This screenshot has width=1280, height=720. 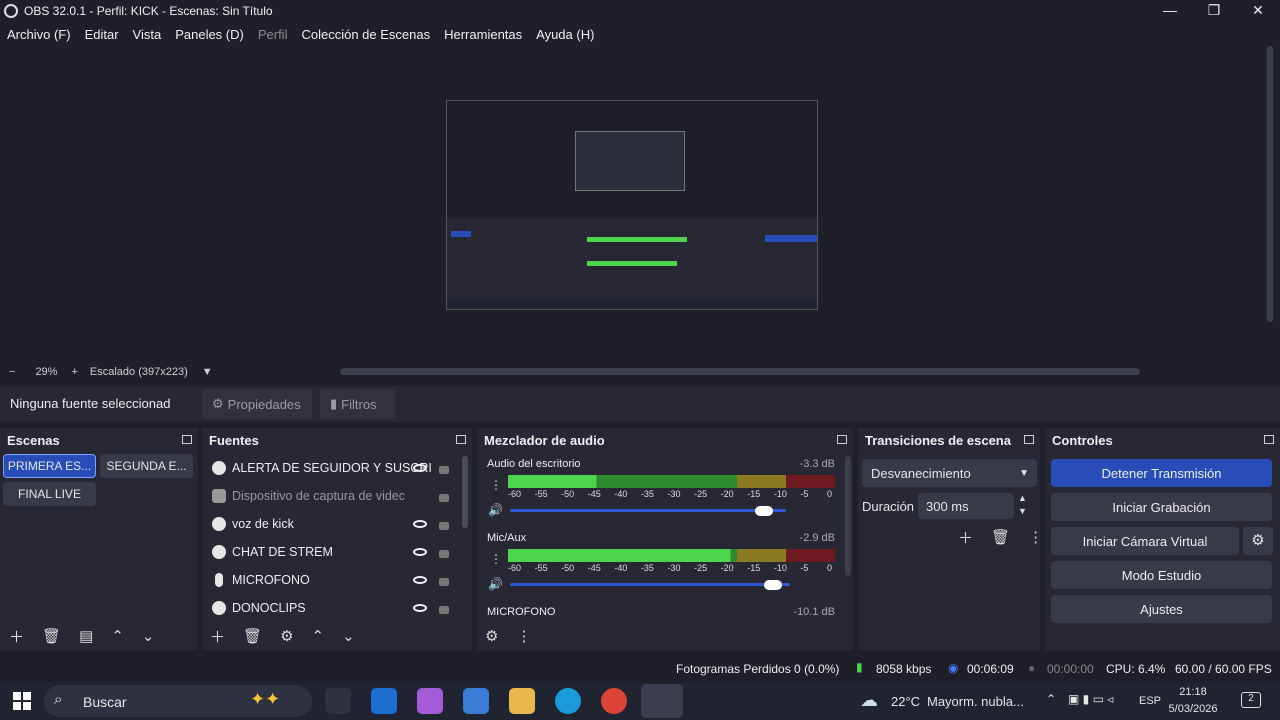 I want to click on add-transition-icon: ＋, so click(x=965, y=537).